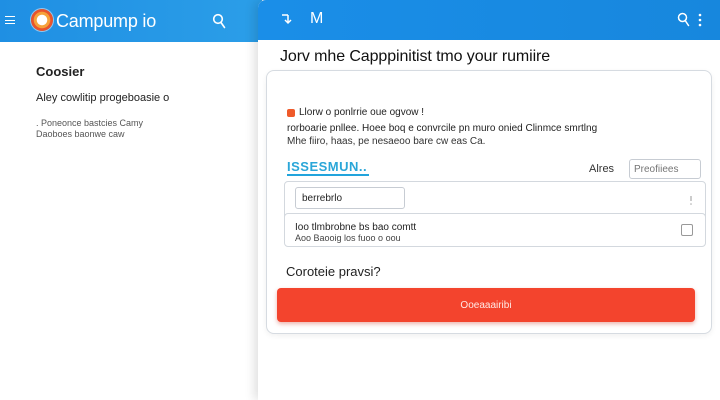 The height and width of the screenshot is (400, 720). I want to click on notice-title: Llorw o ponlrrie oue ogvow !, so click(362, 112).